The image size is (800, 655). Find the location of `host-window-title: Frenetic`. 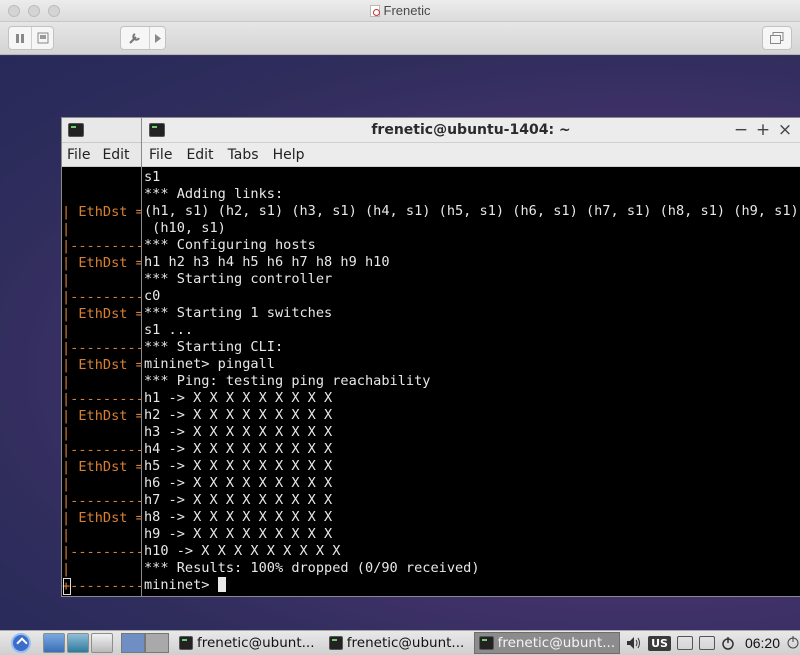

host-window-title: Frenetic is located at coordinates (400, 10).